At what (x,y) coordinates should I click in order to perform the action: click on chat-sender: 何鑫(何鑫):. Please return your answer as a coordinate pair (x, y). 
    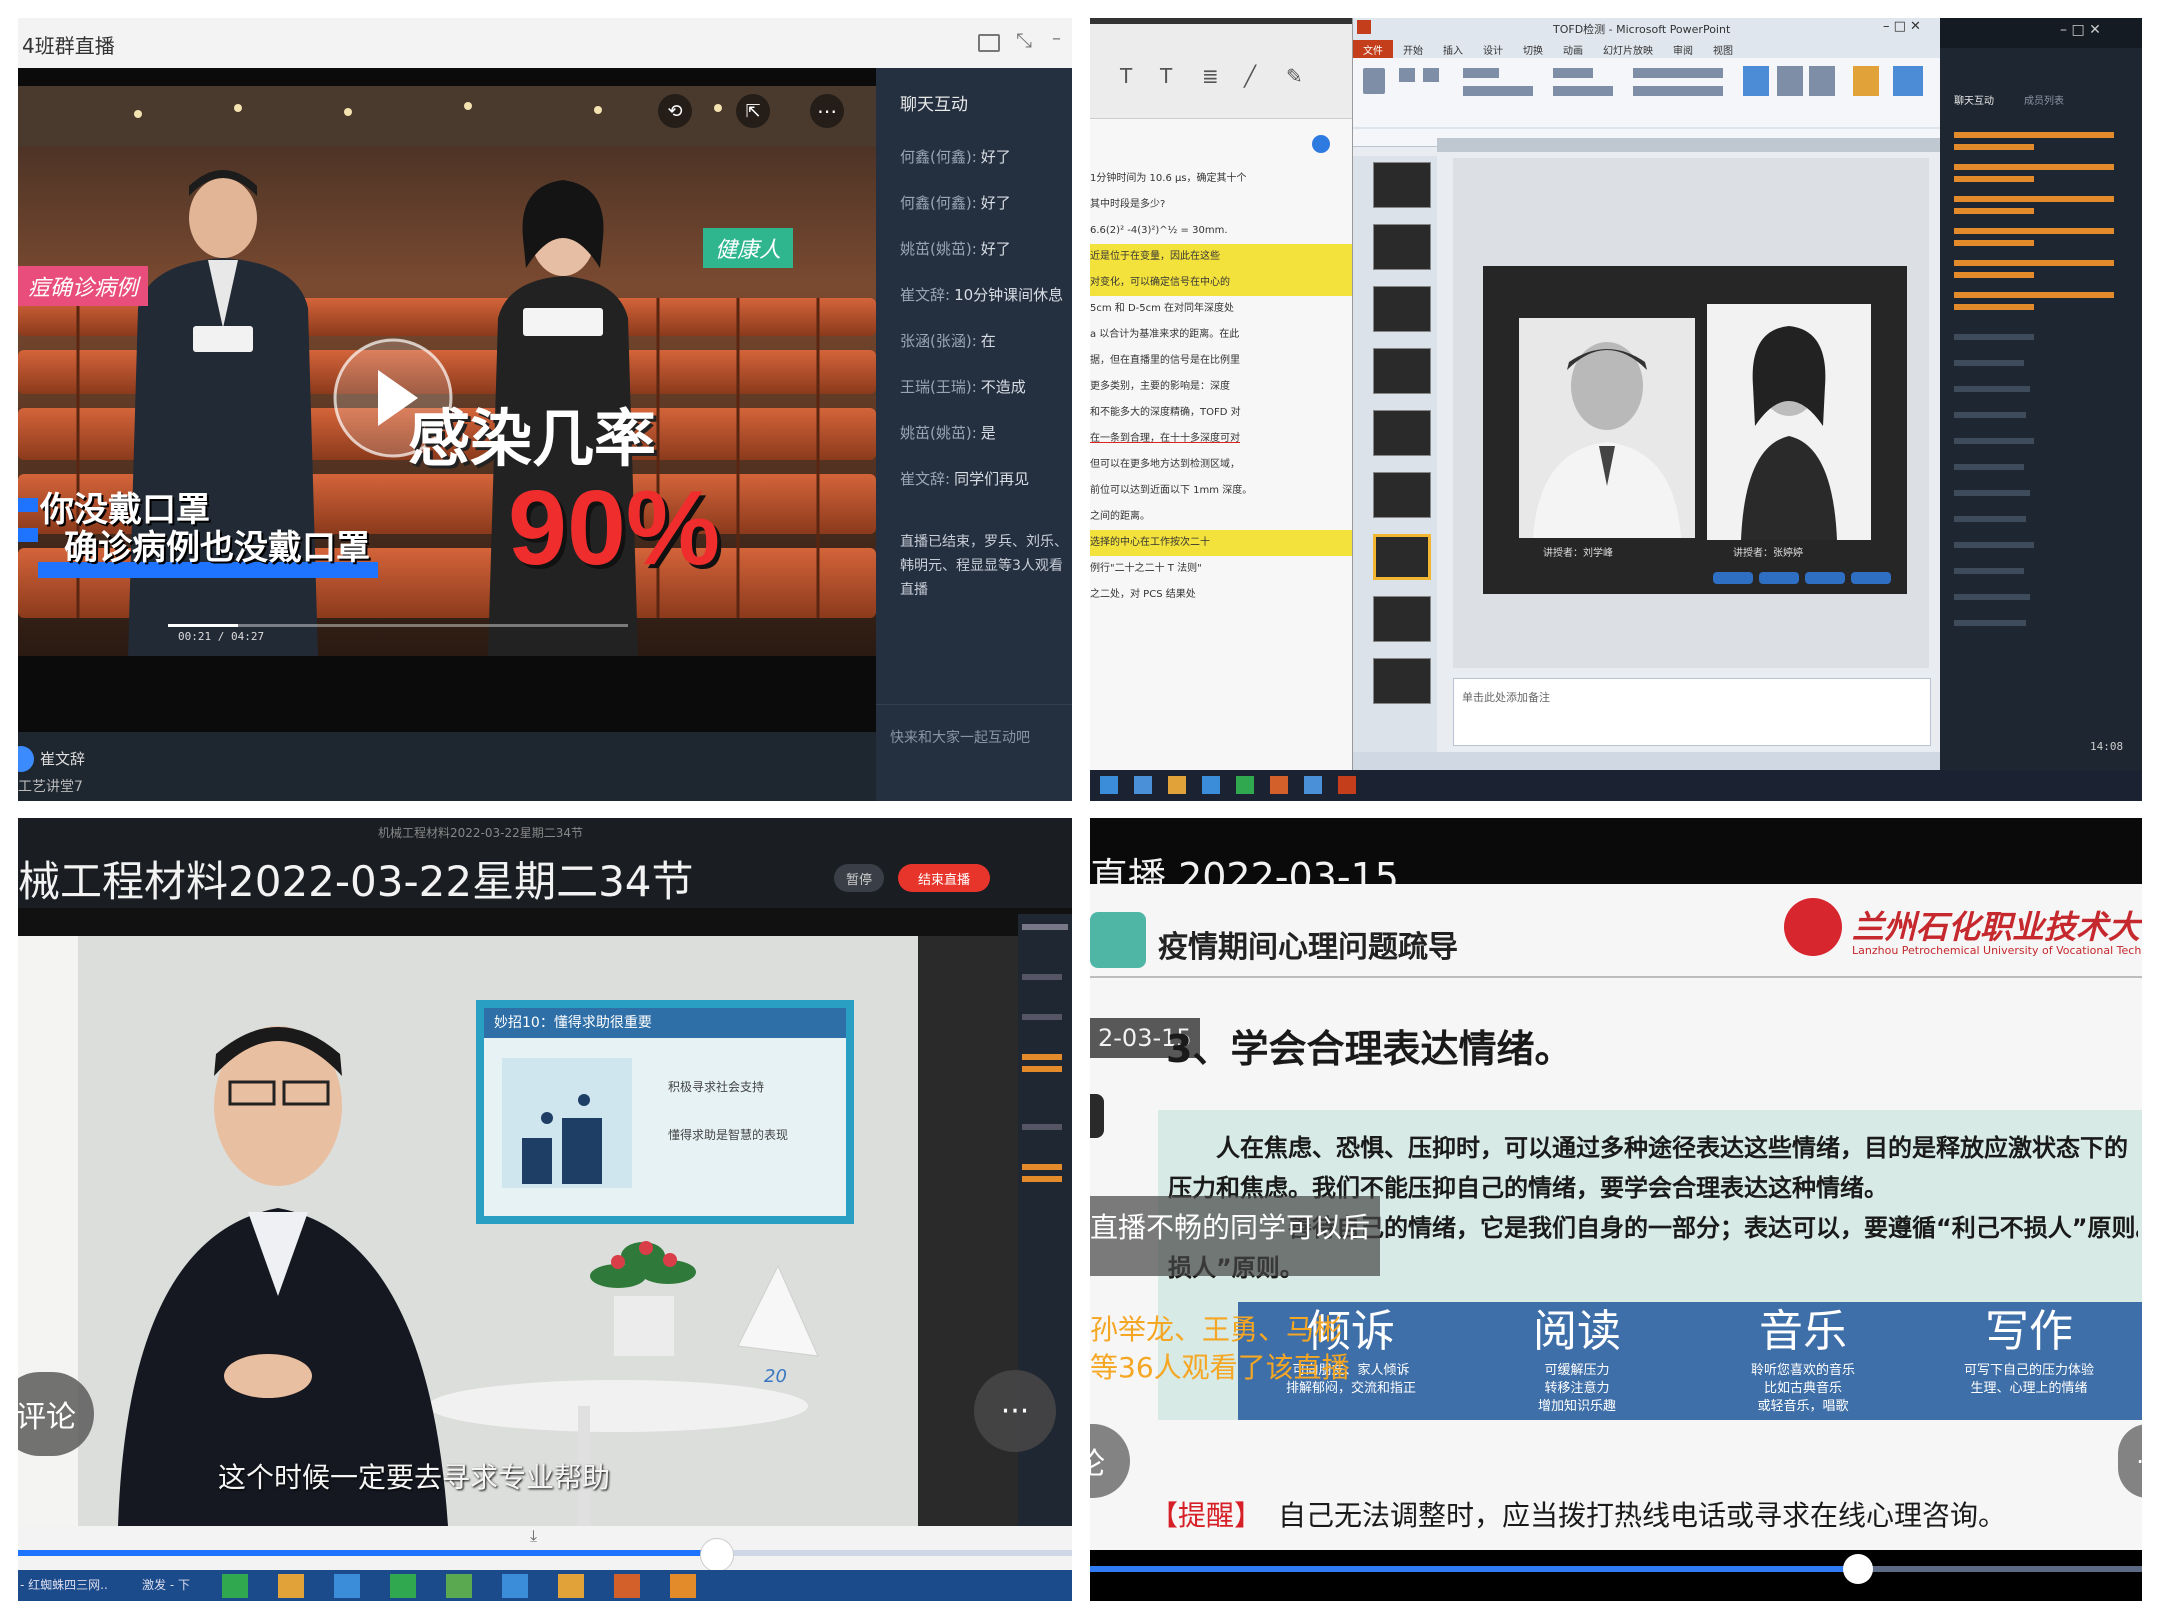
    Looking at the image, I should click on (938, 203).